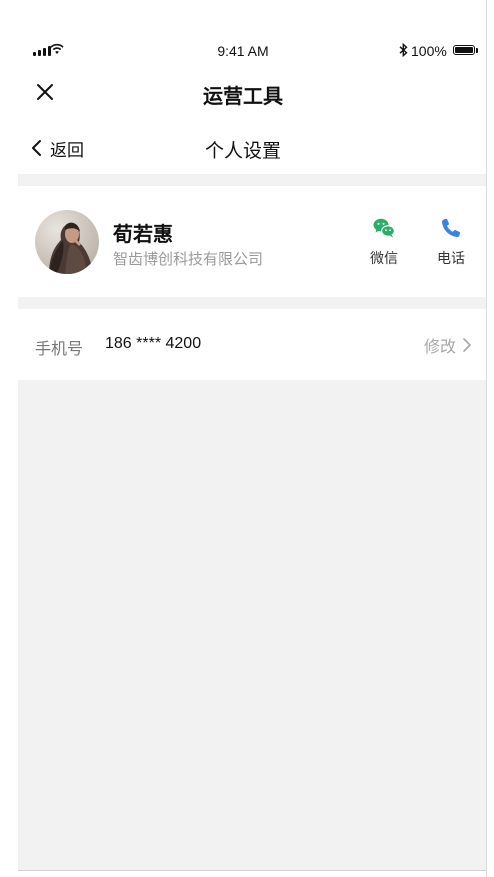  What do you see at coordinates (153, 343) in the screenshot?
I see `phone-number-value: 186 **** 4200` at bounding box center [153, 343].